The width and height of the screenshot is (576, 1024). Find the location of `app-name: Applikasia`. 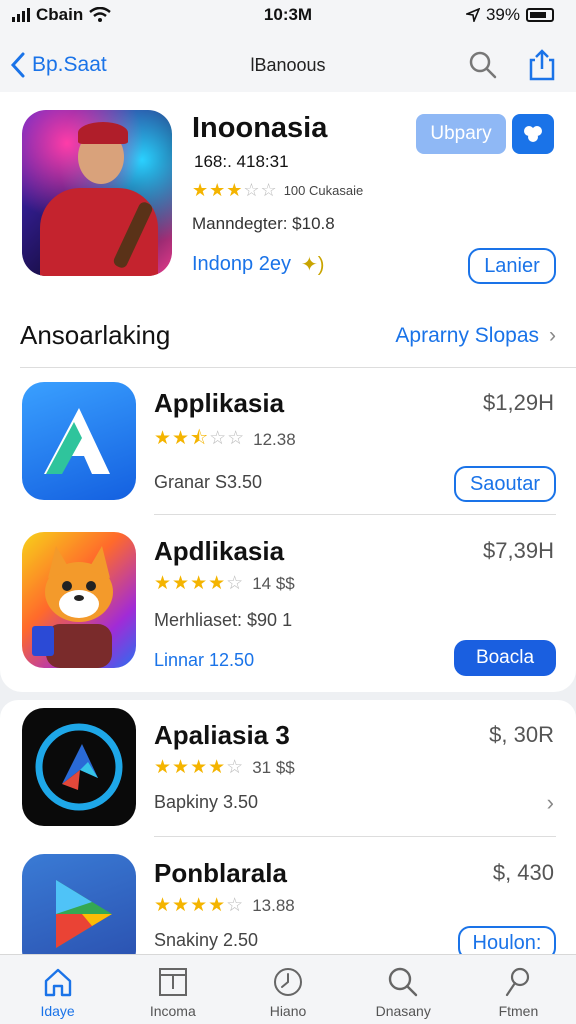

app-name: Applikasia is located at coordinates (219, 403).